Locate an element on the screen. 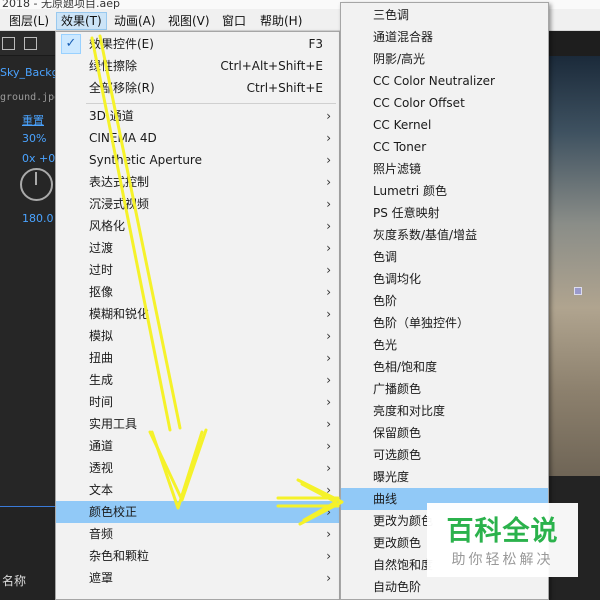  menu-category-item: 风格化 › is located at coordinates (197, 226).